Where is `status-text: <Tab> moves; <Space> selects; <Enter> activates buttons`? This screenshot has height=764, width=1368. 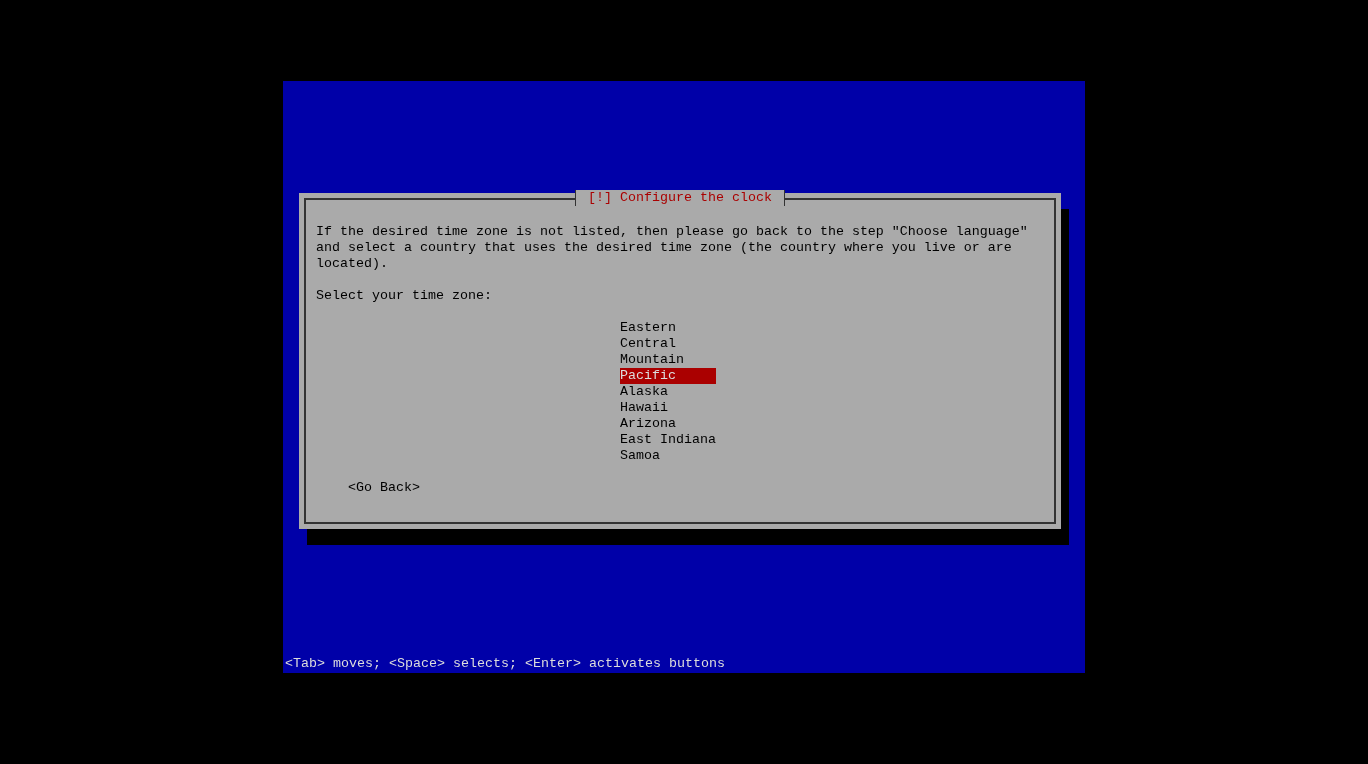 status-text: <Tab> moves; <Space> selects; <Enter> activates buttons is located at coordinates (505, 664).